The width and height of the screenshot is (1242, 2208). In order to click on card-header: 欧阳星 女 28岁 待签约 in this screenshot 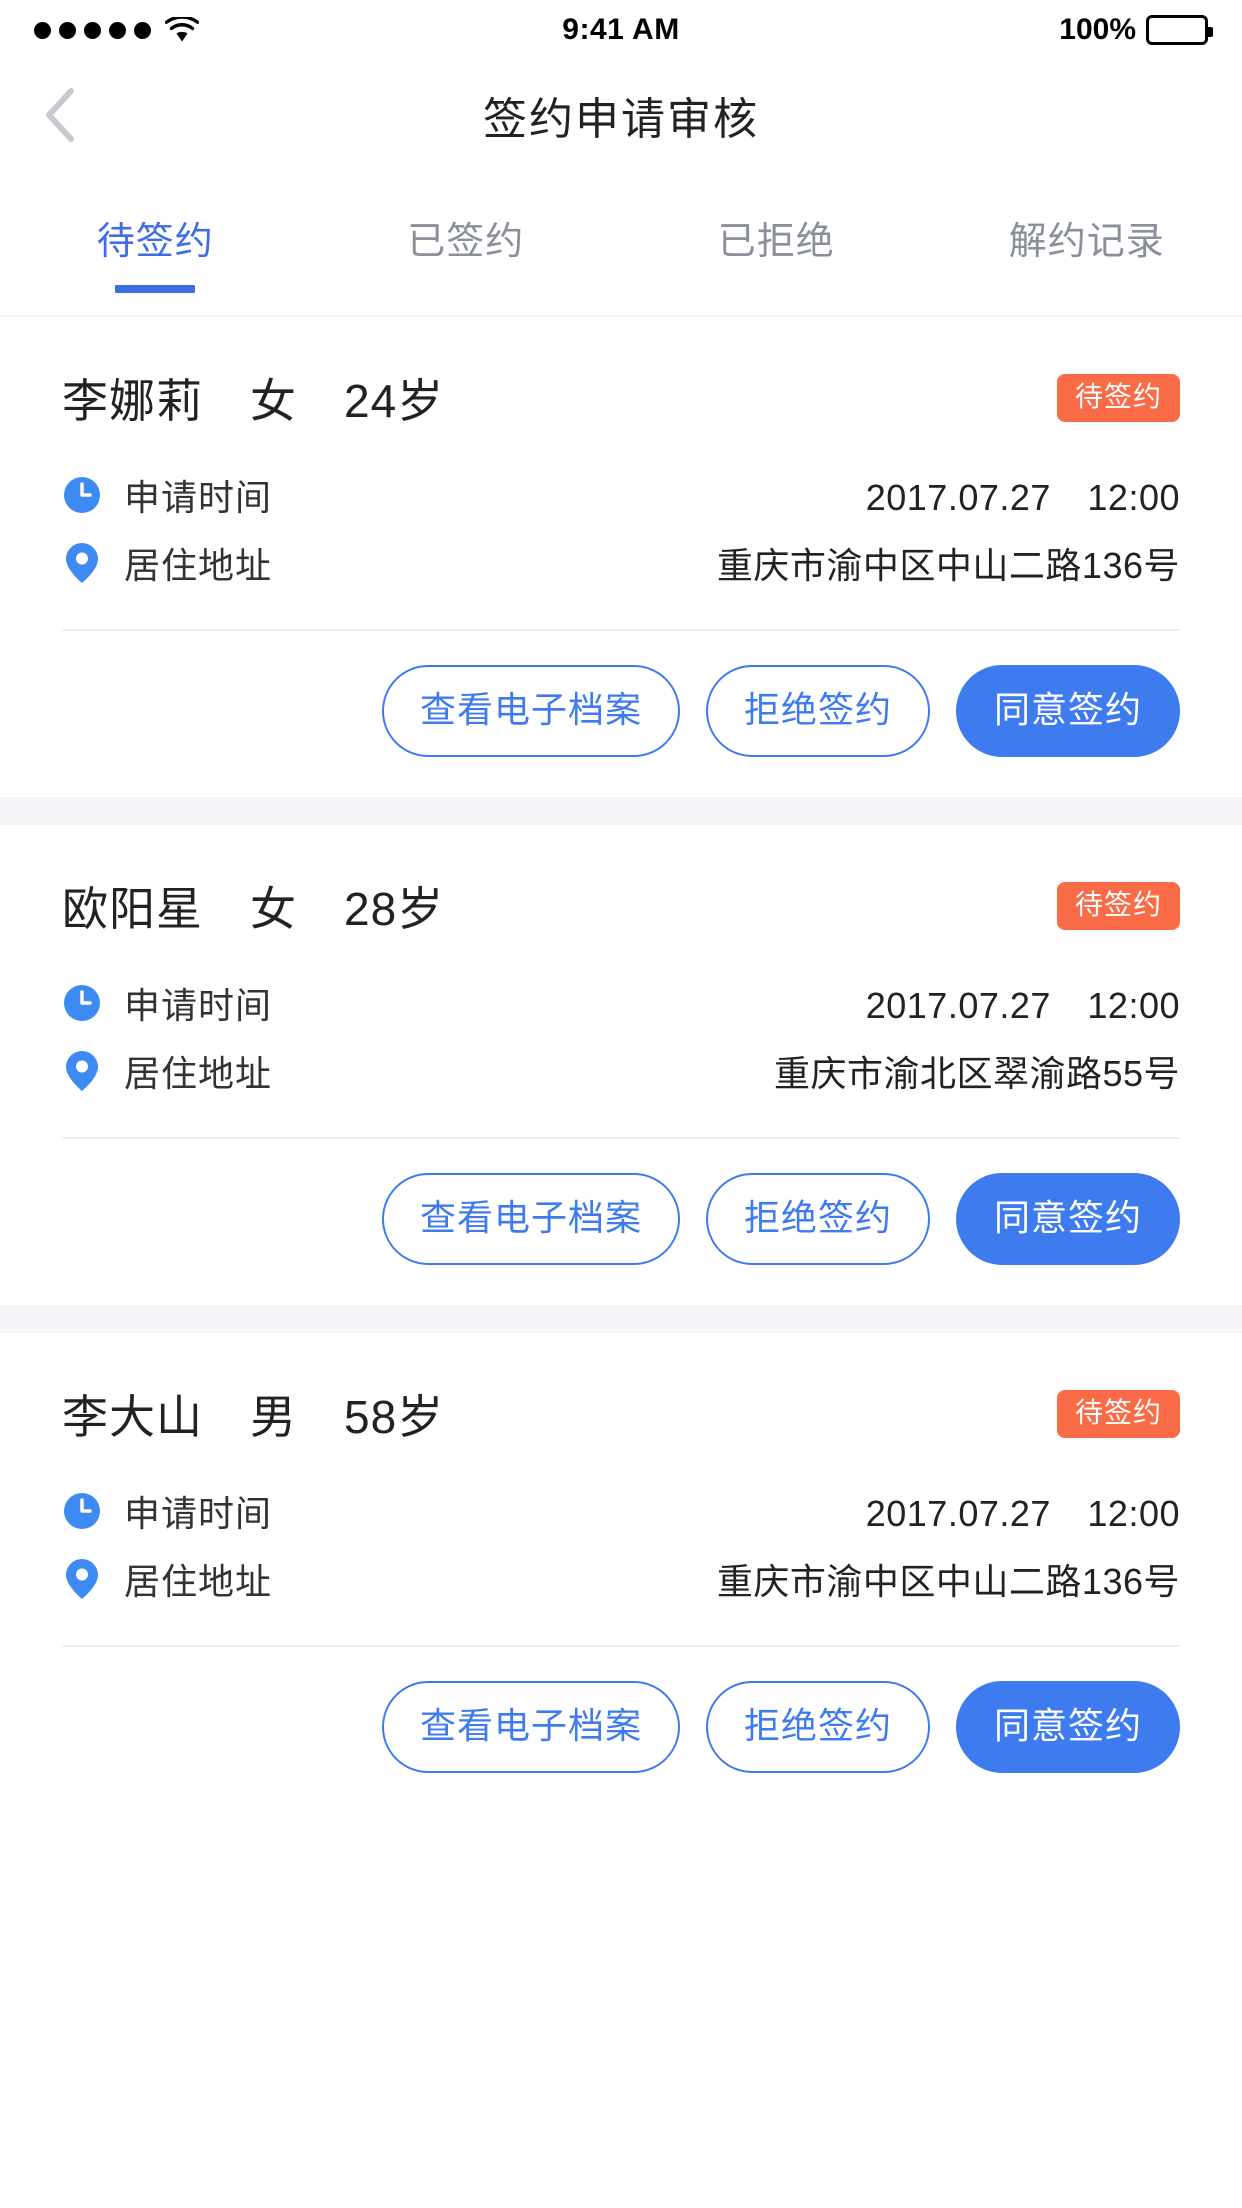, I will do `click(621, 882)`.